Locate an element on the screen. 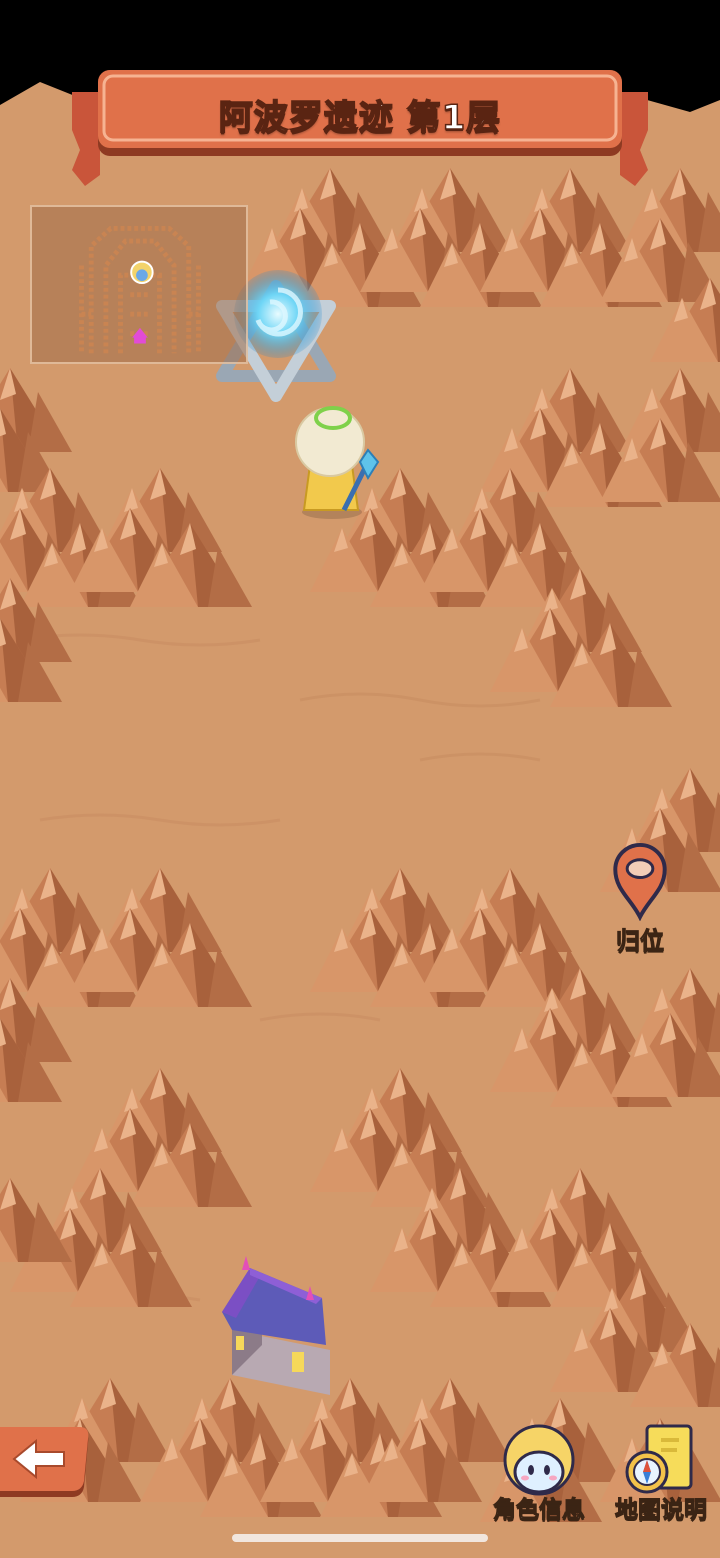  map-scroll-compass-icon is located at coordinates (659, 1459).